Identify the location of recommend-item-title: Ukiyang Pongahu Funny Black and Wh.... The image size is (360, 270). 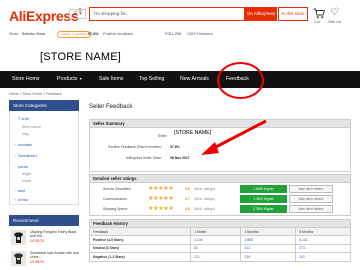
(54, 234).